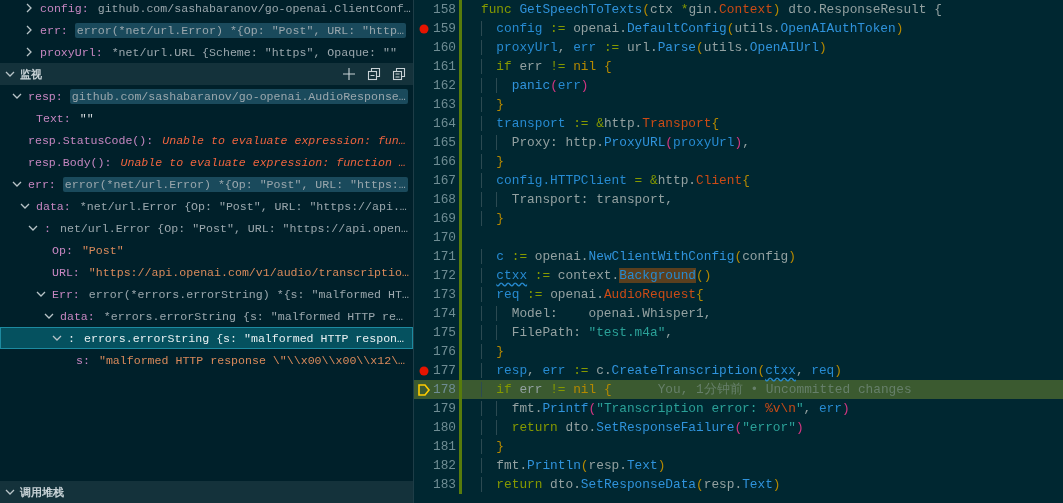 The height and width of the screenshot is (503, 1063). What do you see at coordinates (444, 66) in the screenshot?
I see `line-number: 161` at bounding box center [444, 66].